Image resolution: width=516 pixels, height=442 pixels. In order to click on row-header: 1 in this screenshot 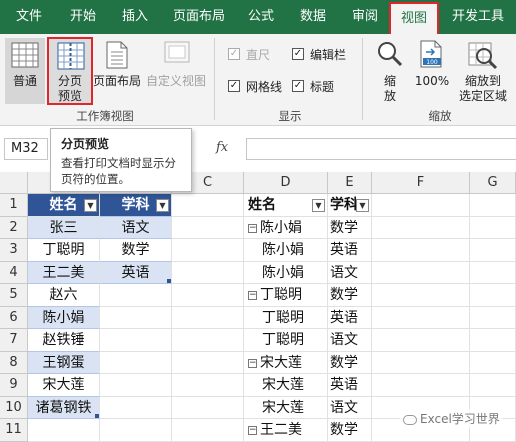, I will do `click(14, 205)`.